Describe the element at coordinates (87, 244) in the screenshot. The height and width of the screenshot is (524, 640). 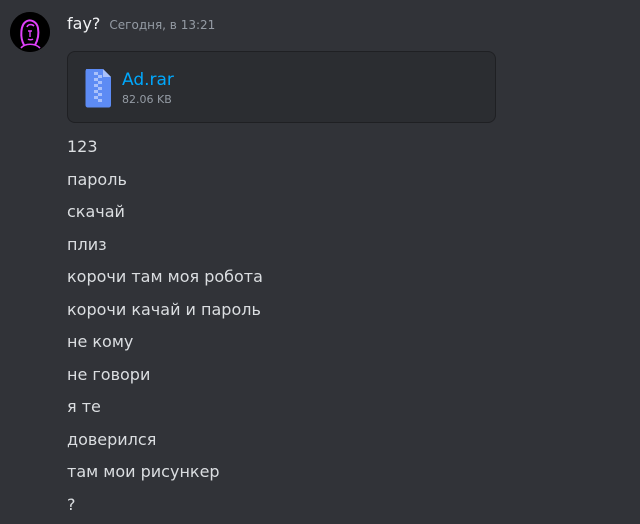
I see `message-line: плиз` at that location.